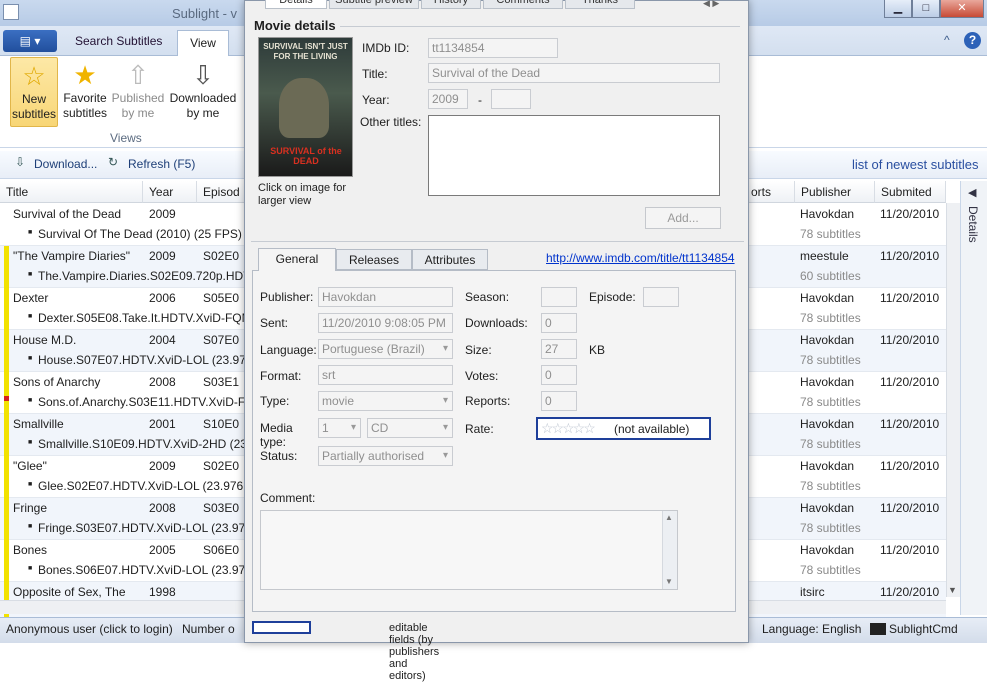 This screenshot has height=682, width=987. Describe the element at coordinates (30, 41) in the screenshot. I see `app-menu-button: ▤ ▾` at that location.